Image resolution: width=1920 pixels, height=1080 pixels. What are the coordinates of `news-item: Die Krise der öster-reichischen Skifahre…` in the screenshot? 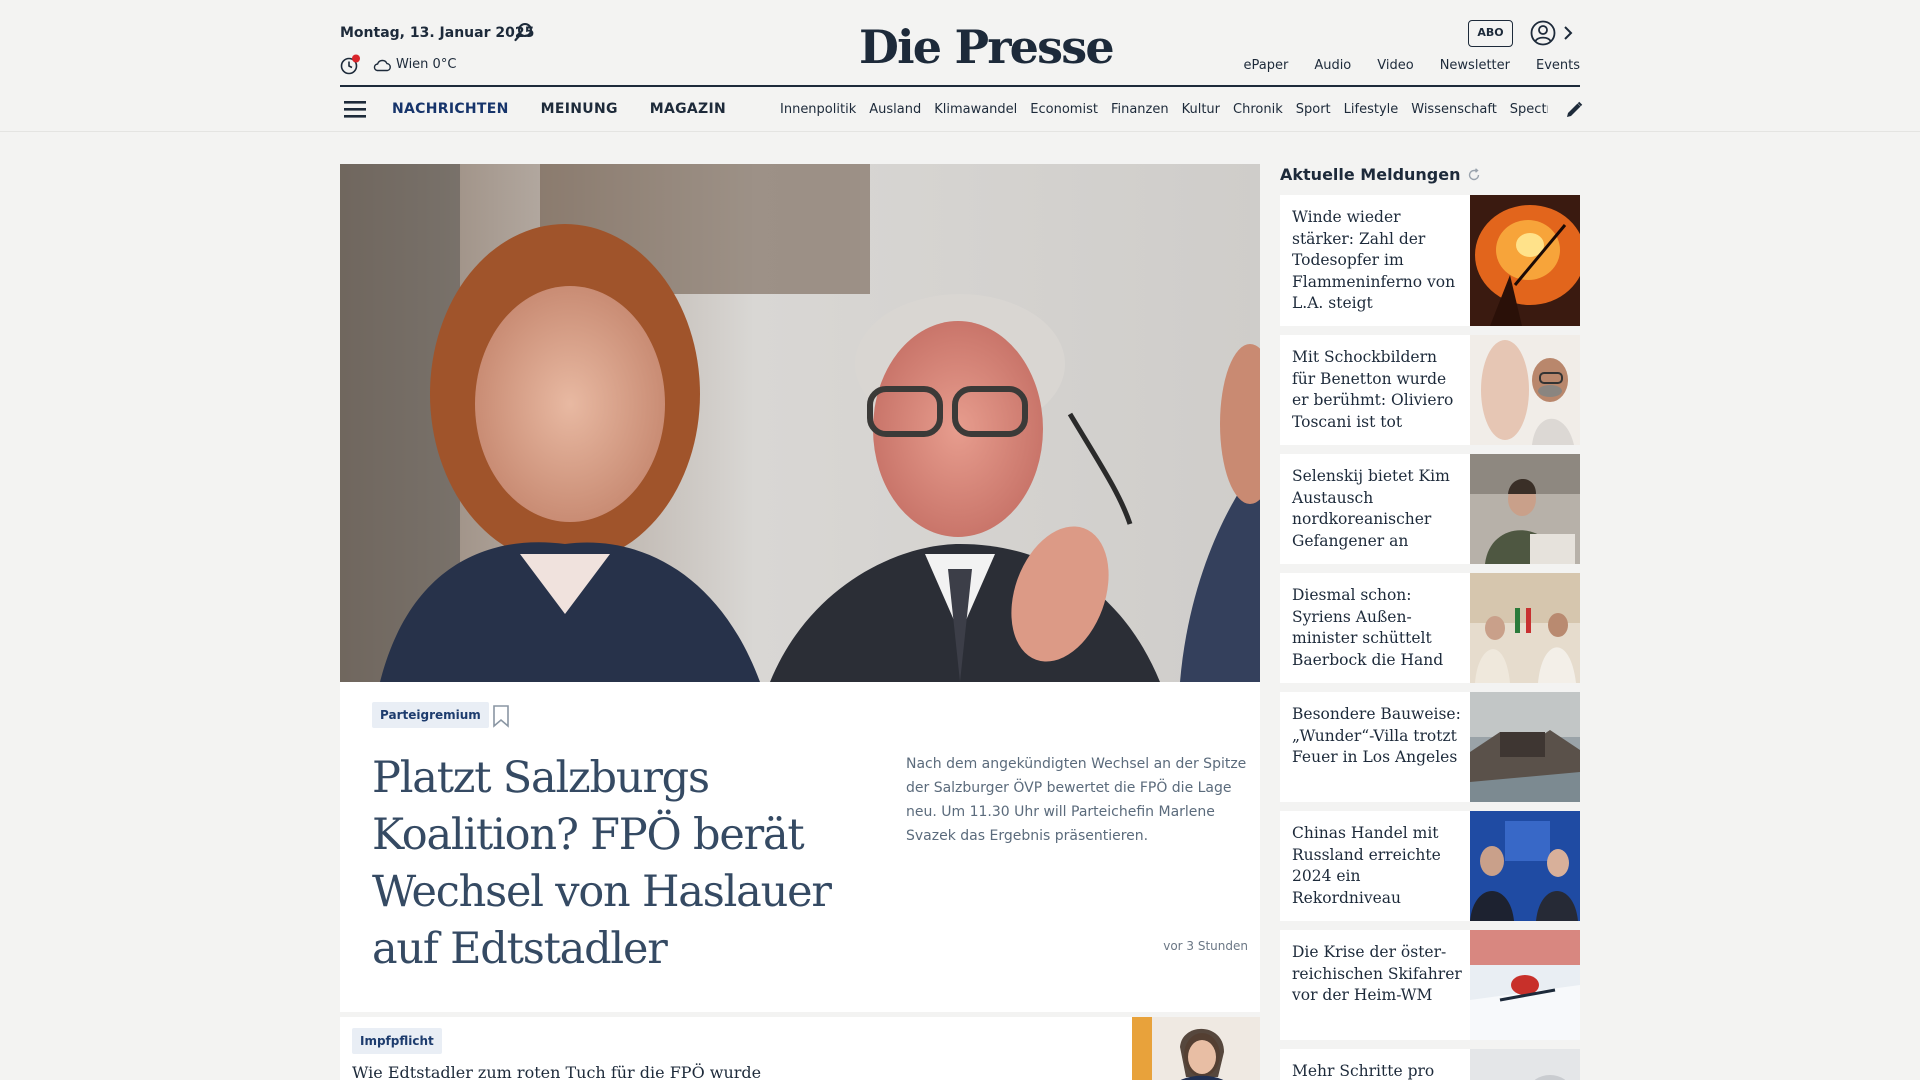 It's located at (1430, 985).